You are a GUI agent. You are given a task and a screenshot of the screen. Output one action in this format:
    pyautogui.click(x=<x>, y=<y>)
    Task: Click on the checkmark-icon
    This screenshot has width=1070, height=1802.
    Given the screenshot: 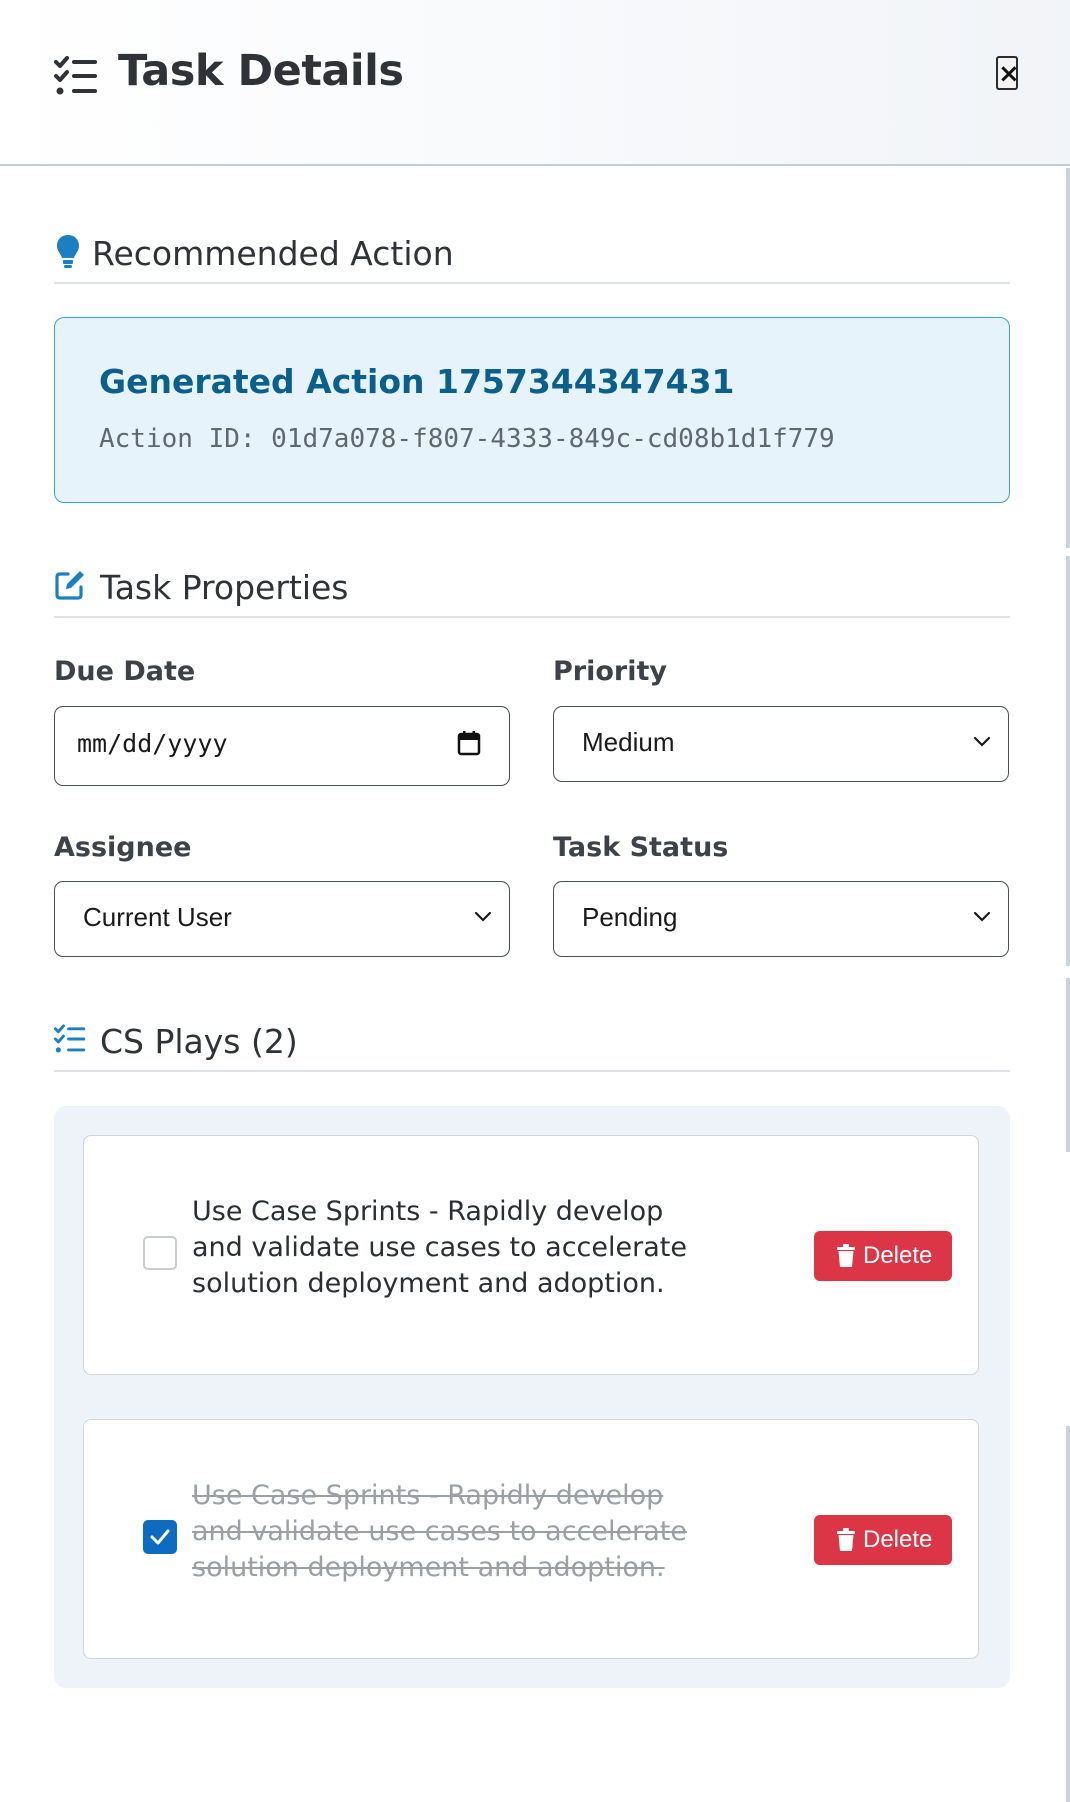 What is the action you would take?
    pyautogui.click(x=160, y=1537)
    